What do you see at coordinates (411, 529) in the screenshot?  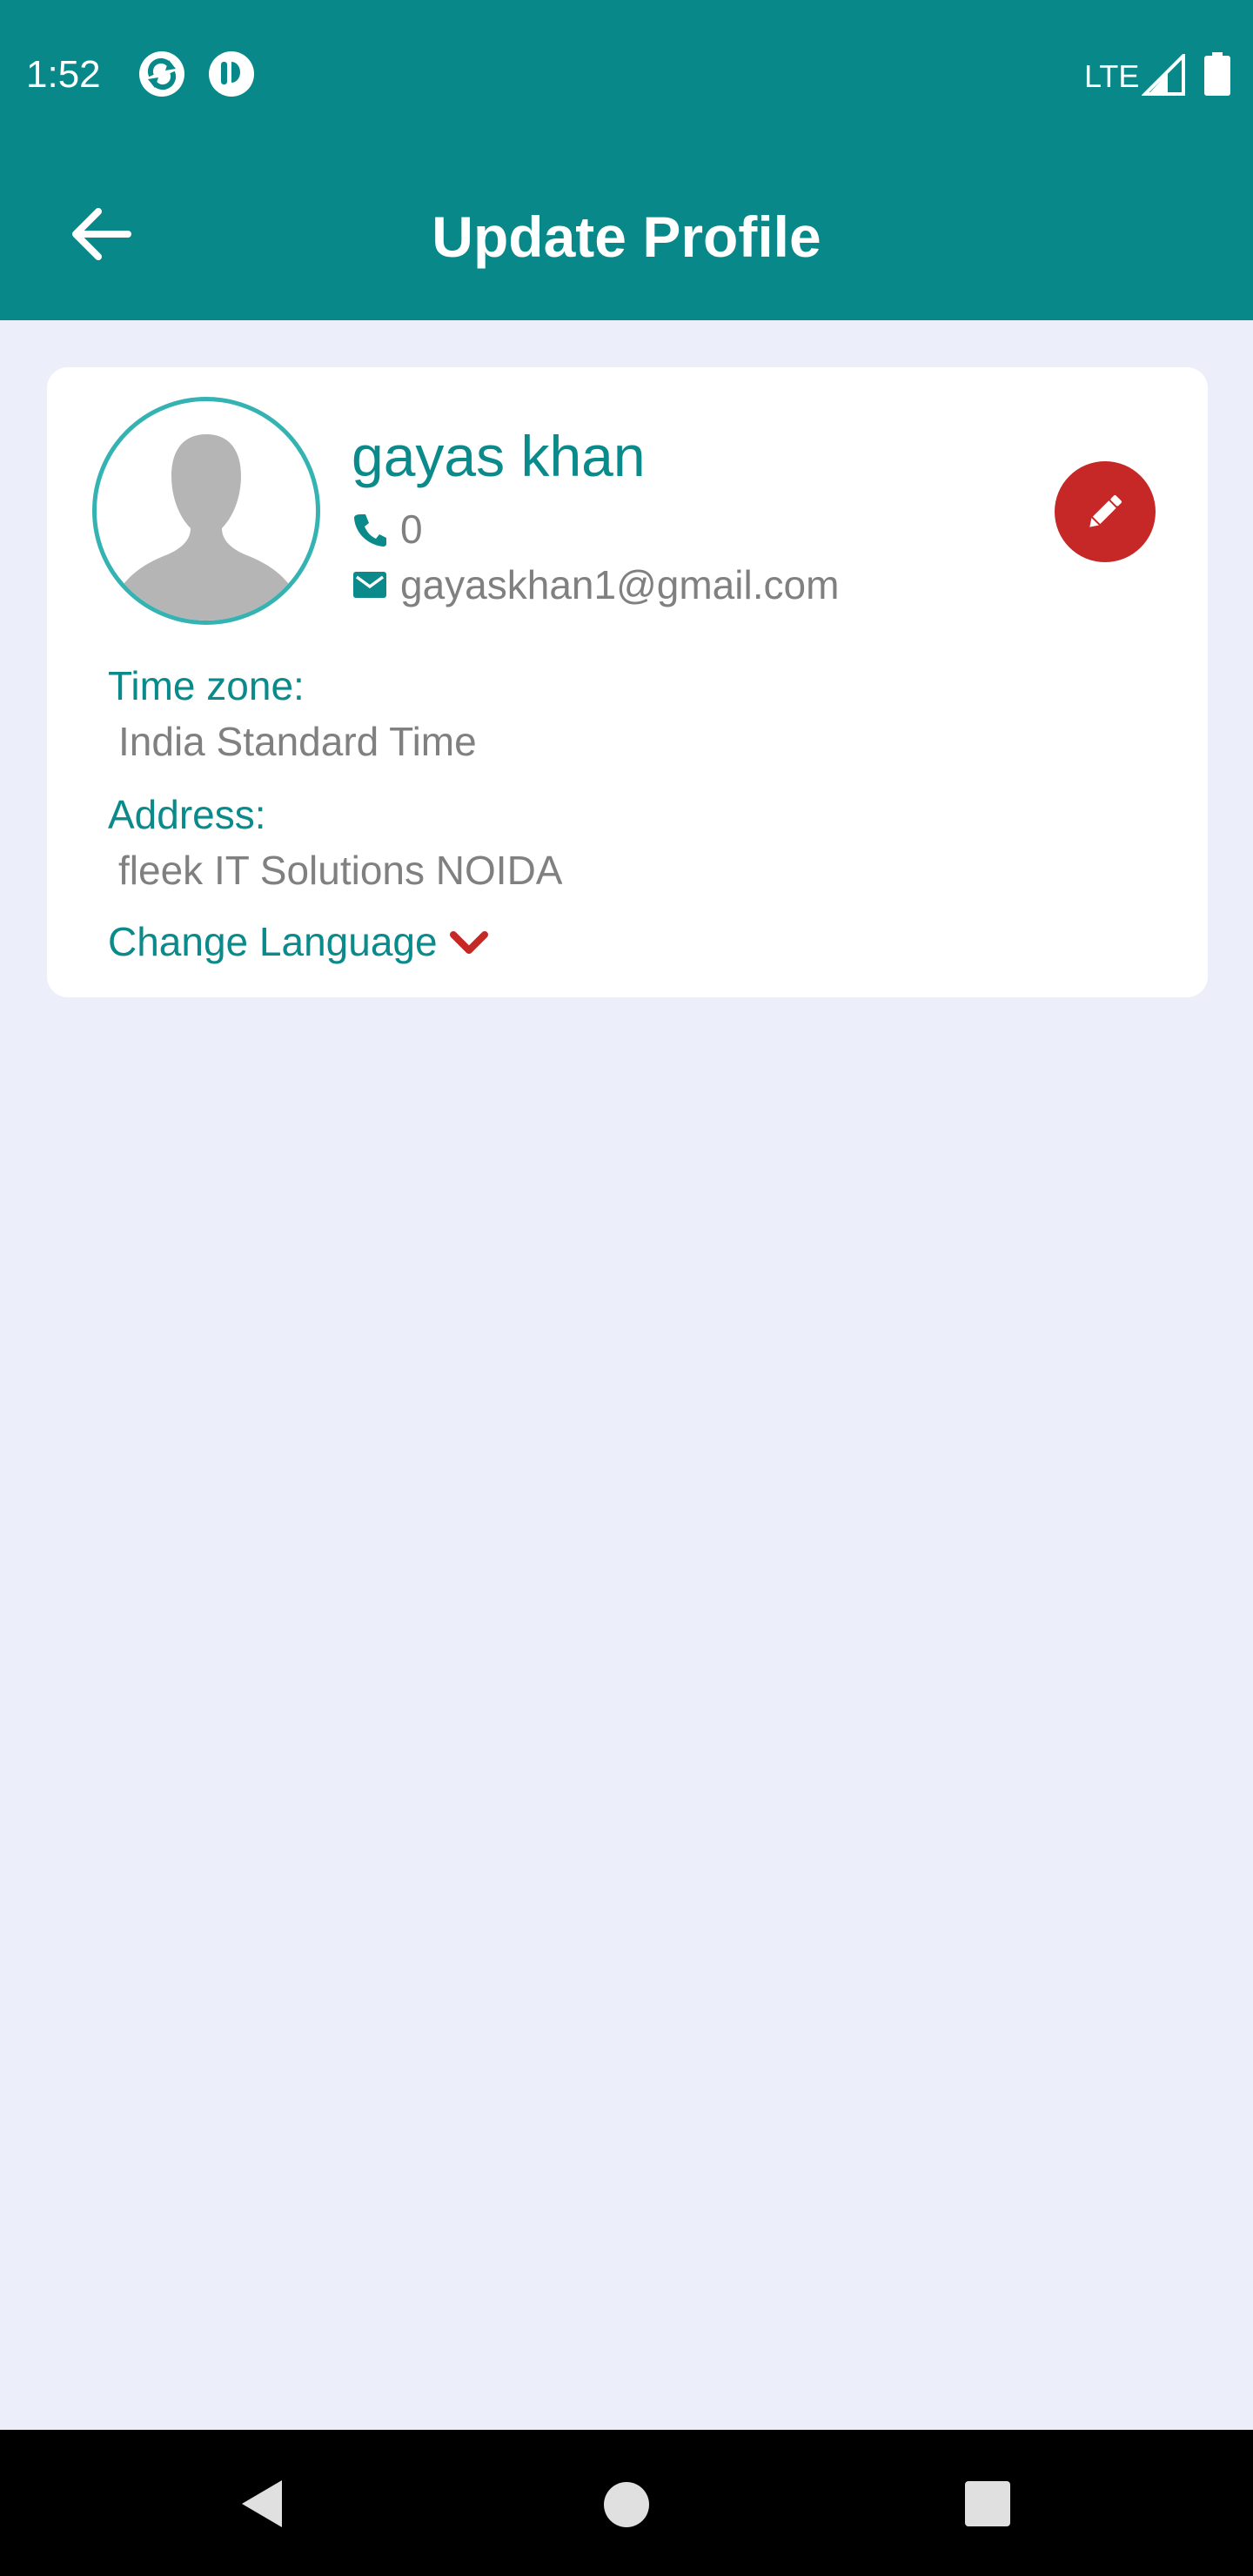 I see `phone-value: 0` at bounding box center [411, 529].